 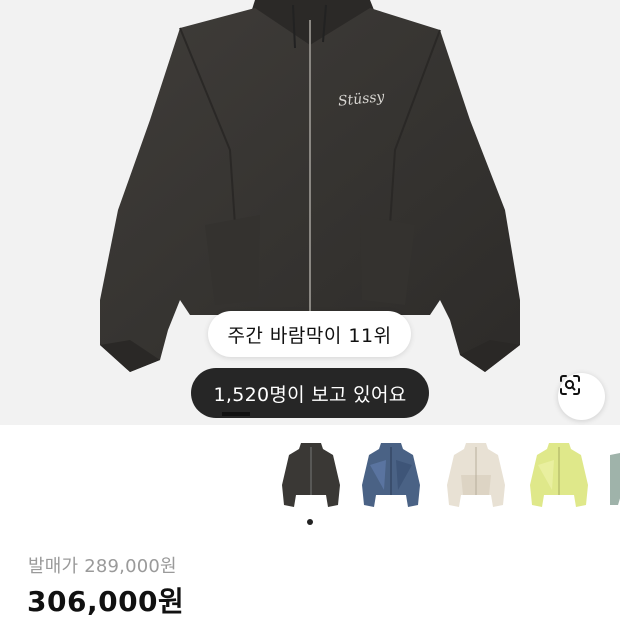 I want to click on current-price: 306,000원, so click(x=106, y=601).